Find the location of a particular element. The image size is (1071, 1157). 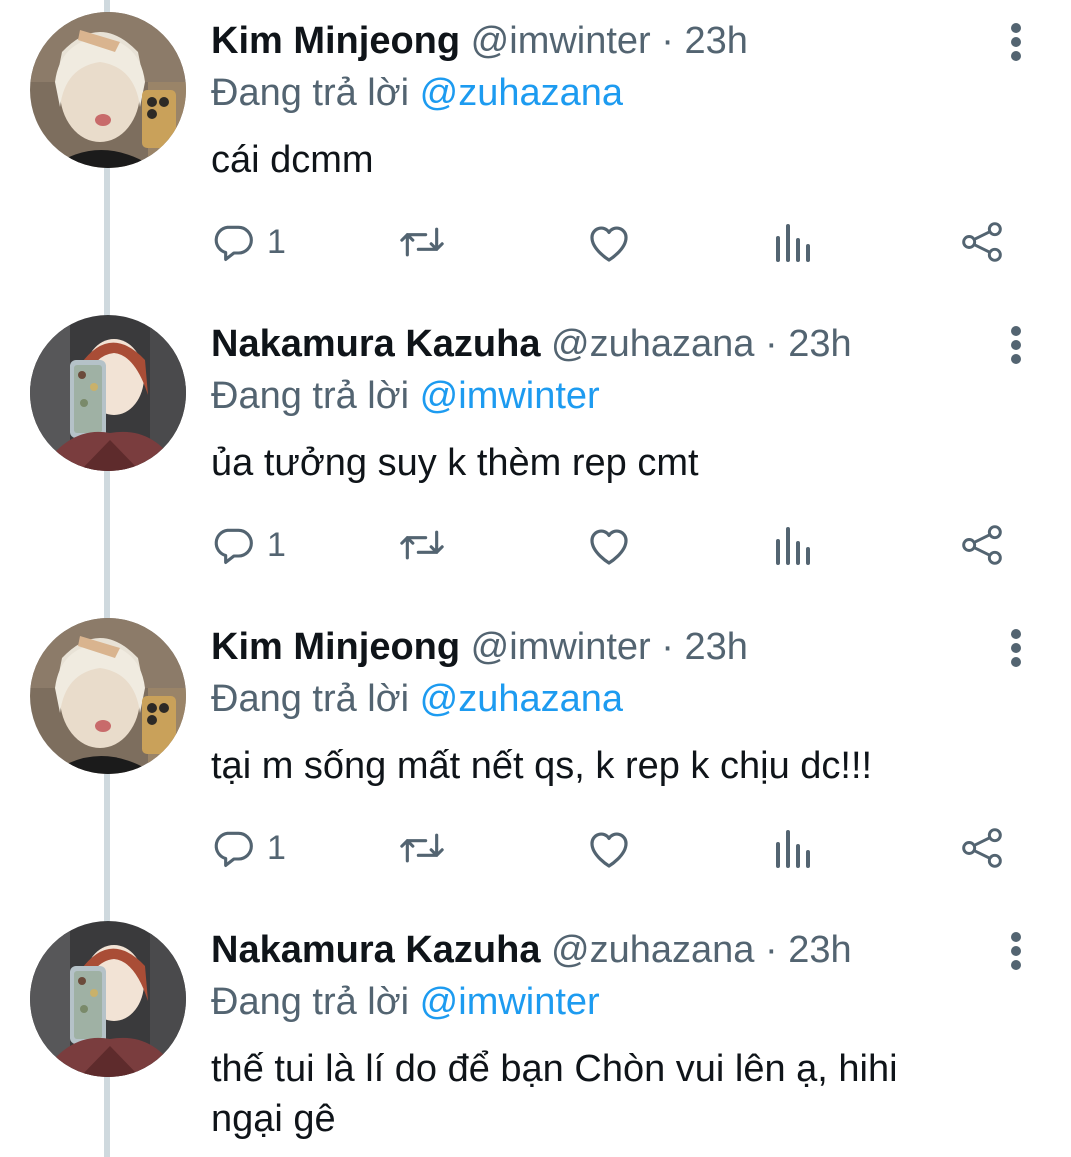

tweet-text: cái dcmm is located at coordinates (292, 160).